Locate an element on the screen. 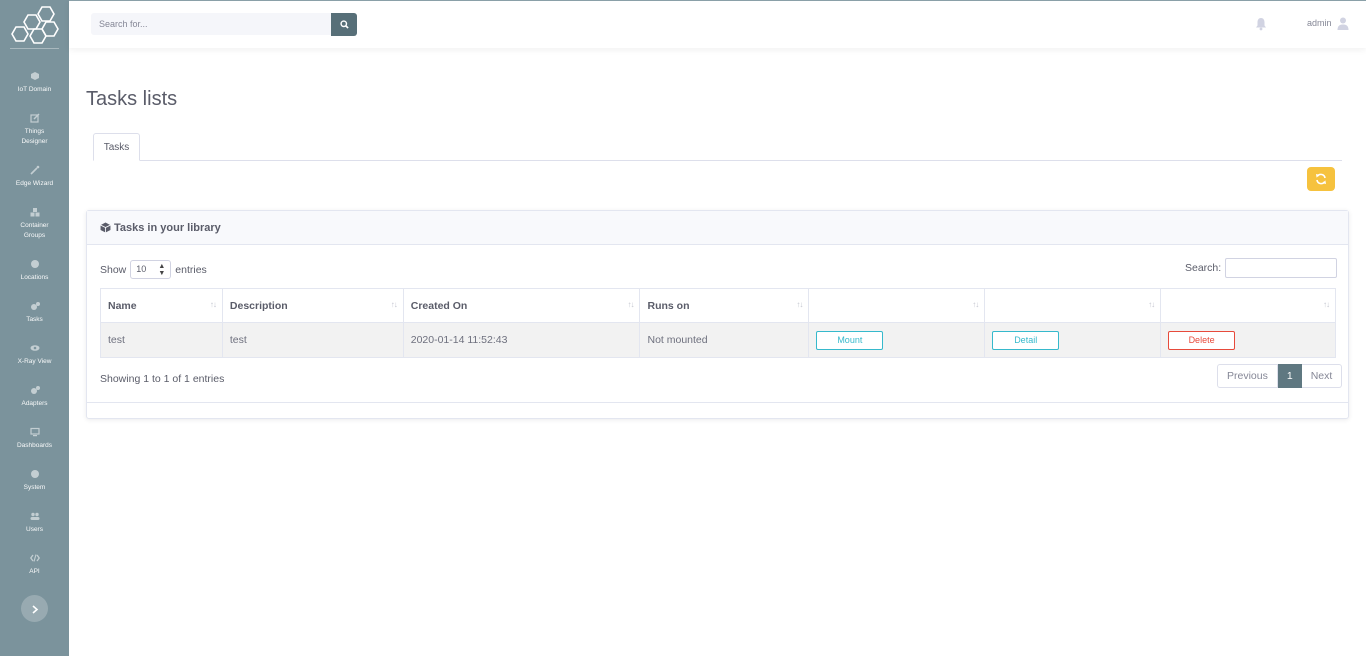  column-header-detail: ↑↓ is located at coordinates (1073, 305).